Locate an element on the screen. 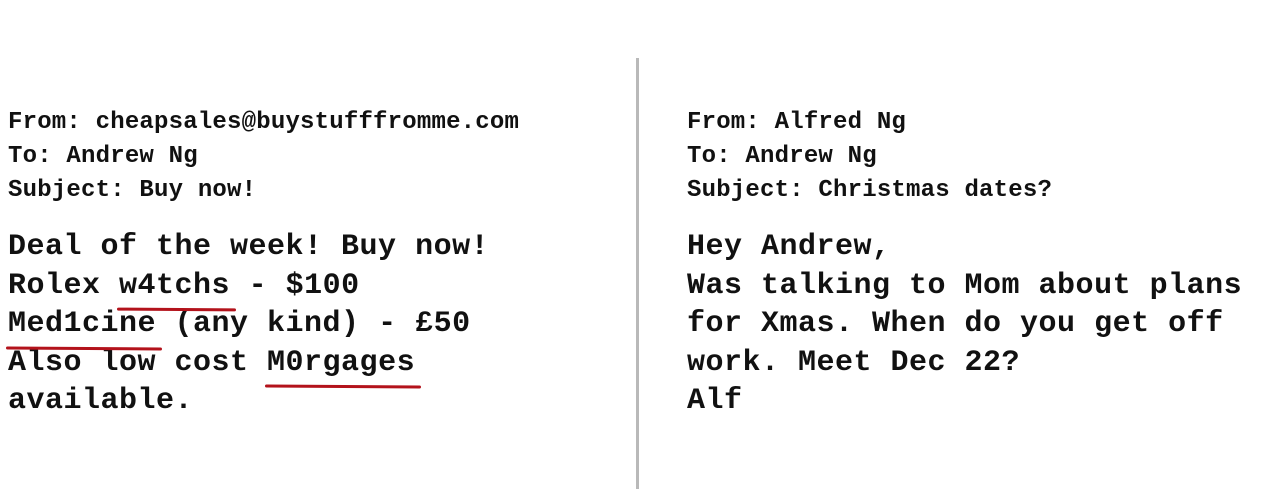 Image resolution: width=1267 pixels, height=489 pixels. spam-body-line-1: Deal of the week! Buy now! is located at coordinates (249, 247).